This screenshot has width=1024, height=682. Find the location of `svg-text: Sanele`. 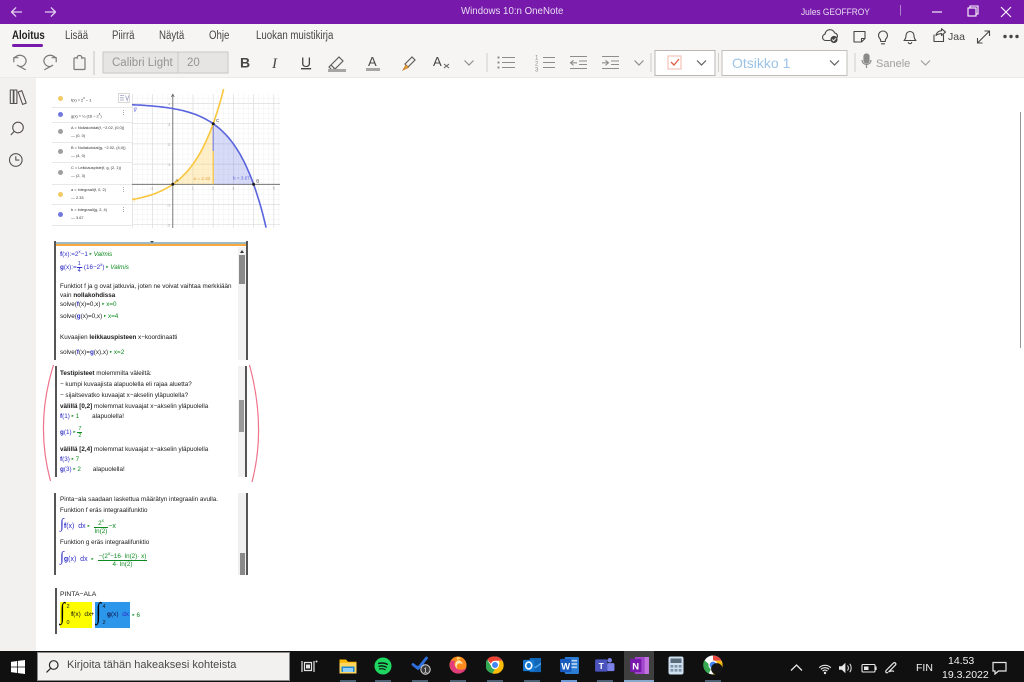

svg-text: Sanele is located at coordinates (893, 64).